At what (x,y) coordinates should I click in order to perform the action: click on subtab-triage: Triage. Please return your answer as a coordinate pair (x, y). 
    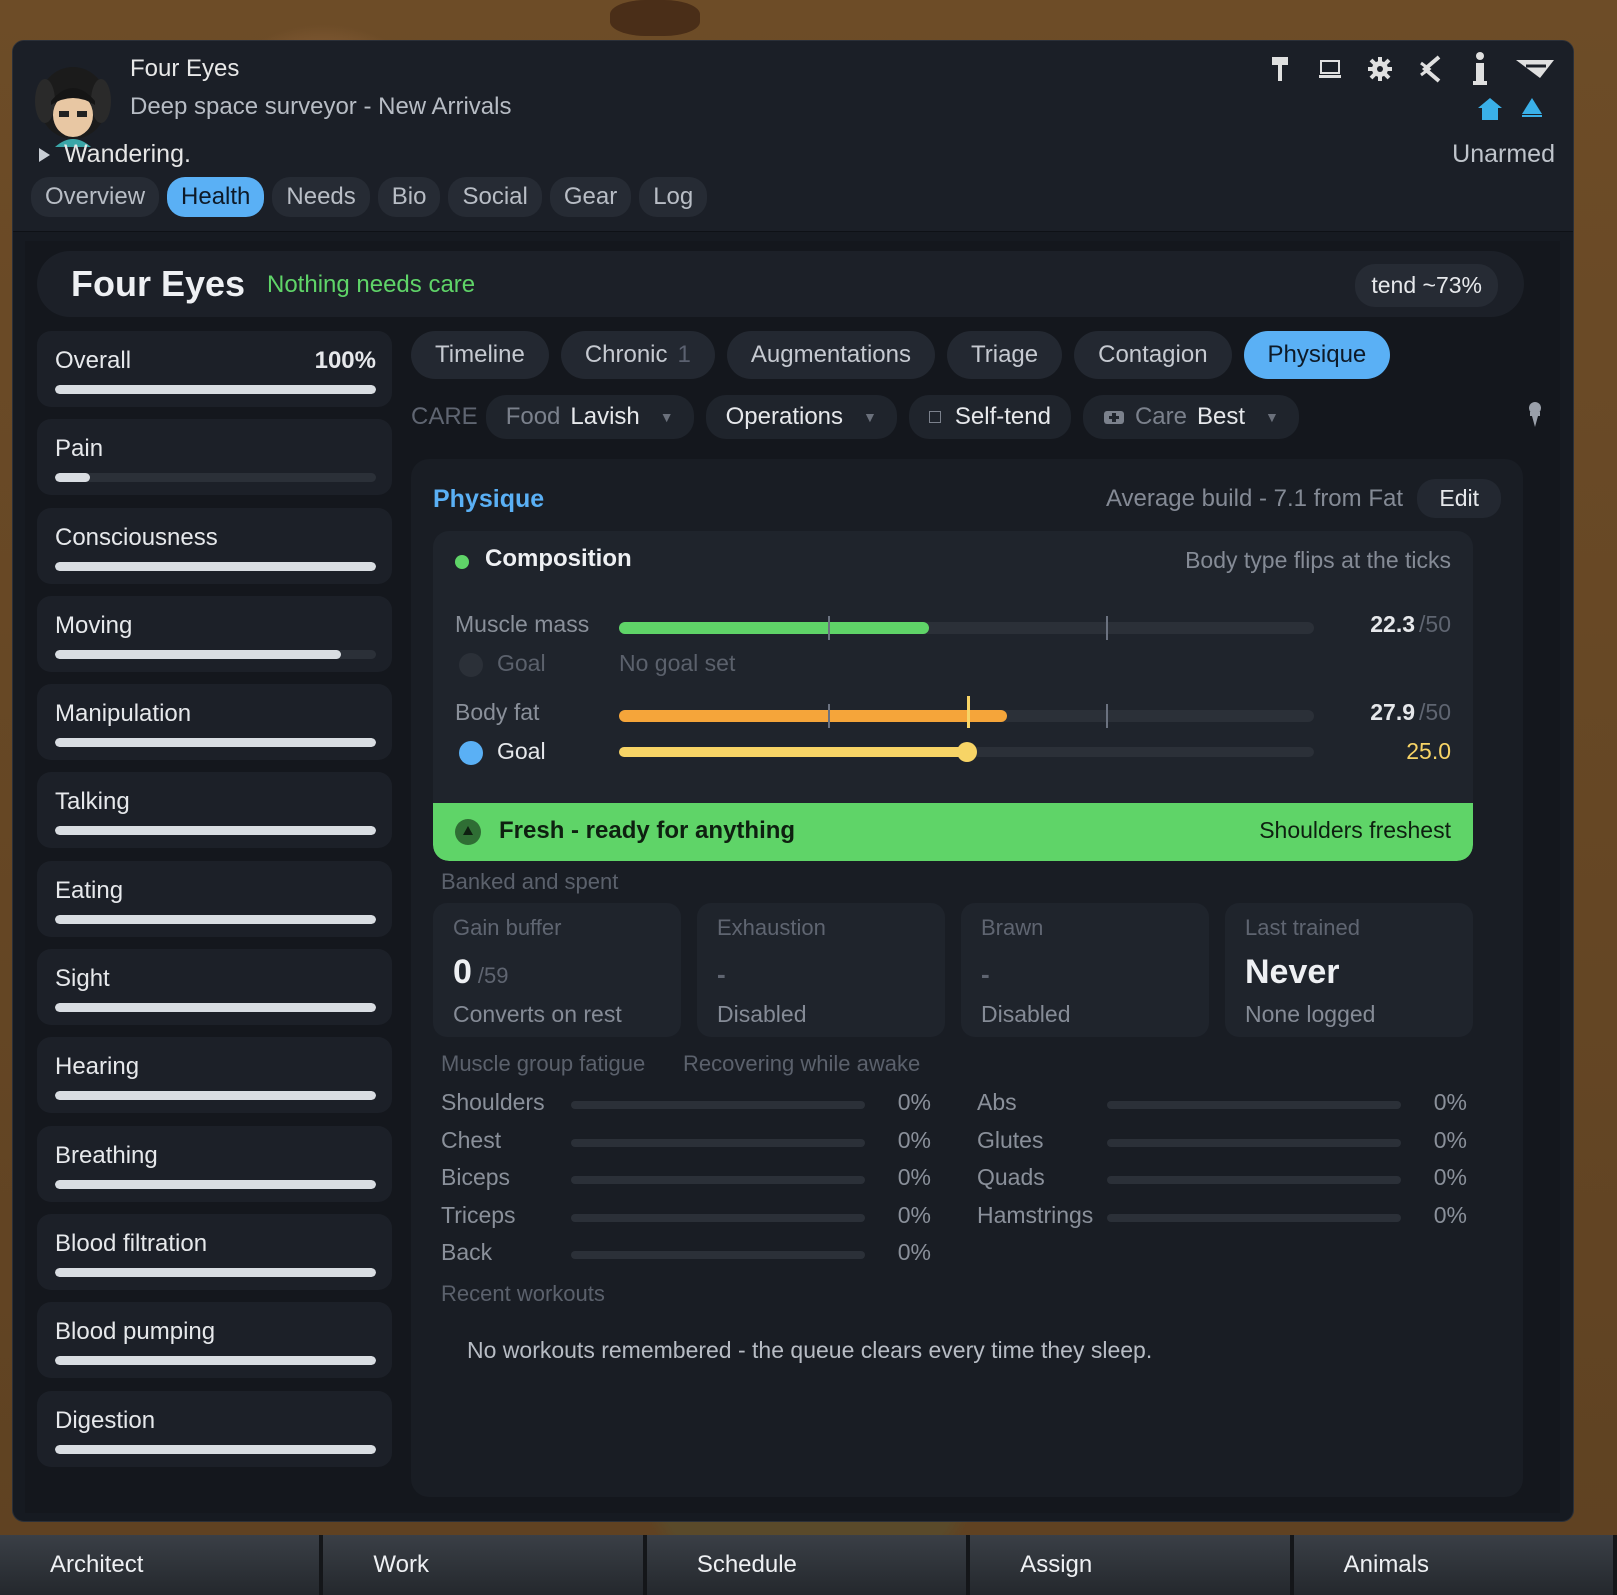
    Looking at the image, I should click on (1004, 355).